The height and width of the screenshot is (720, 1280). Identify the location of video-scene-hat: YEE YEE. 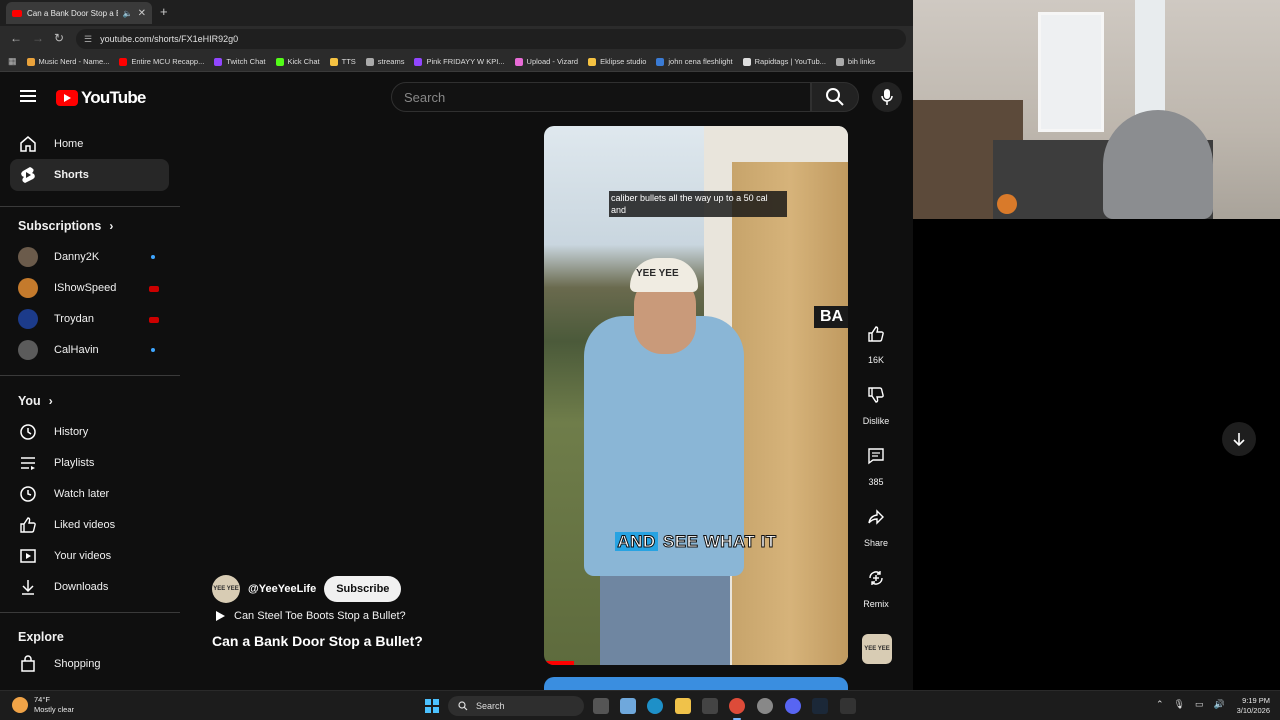
(664, 275).